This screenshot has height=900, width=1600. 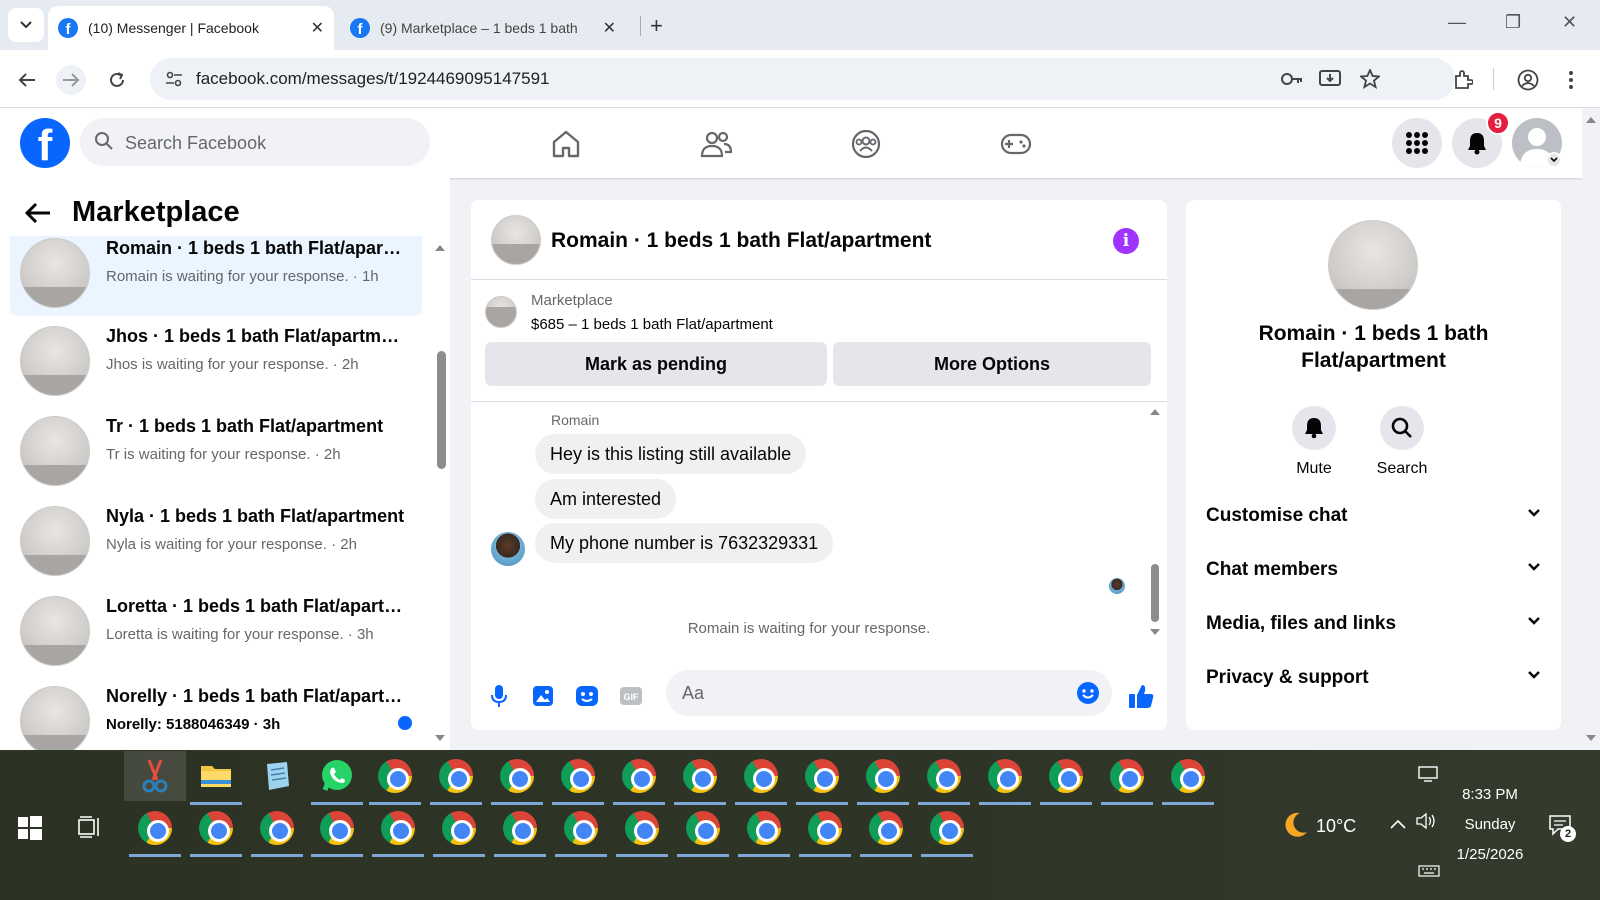 What do you see at coordinates (543, 696) in the screenshot?
I see `attach-photo-icon` at bounding box center [543, 696].